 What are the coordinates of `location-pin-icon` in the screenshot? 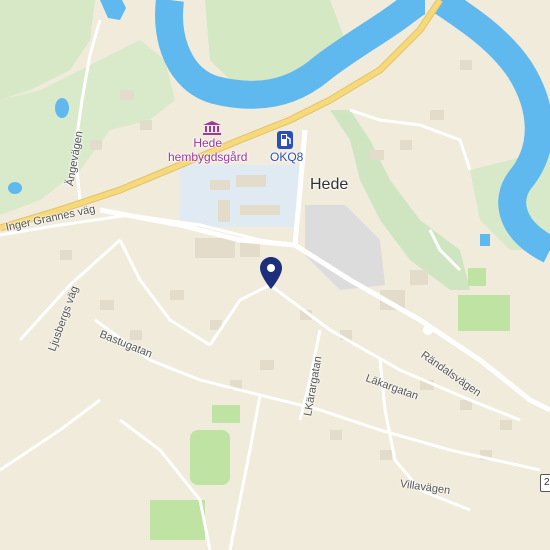 It's located at (271, 275).